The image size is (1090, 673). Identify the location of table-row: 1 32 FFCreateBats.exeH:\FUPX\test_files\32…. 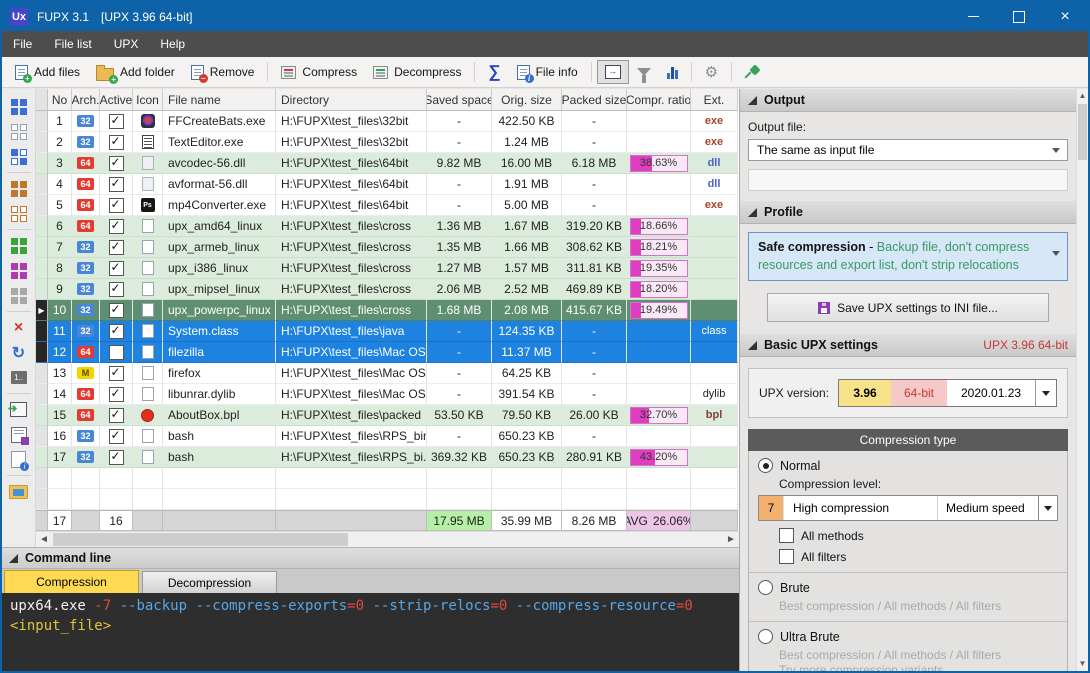
(387, 121).